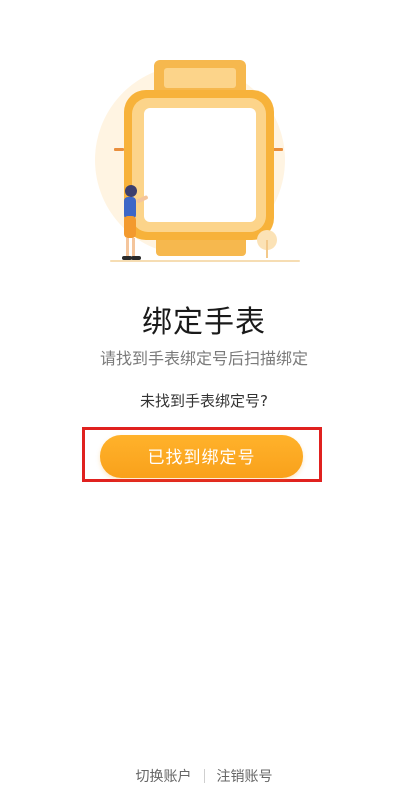 The height and width of the screenshot is (793, 408). What do you see at coordinates (204, 322) in the screenshot?
I see `page-title: 绑定手表` at bounding box center [204, 322].